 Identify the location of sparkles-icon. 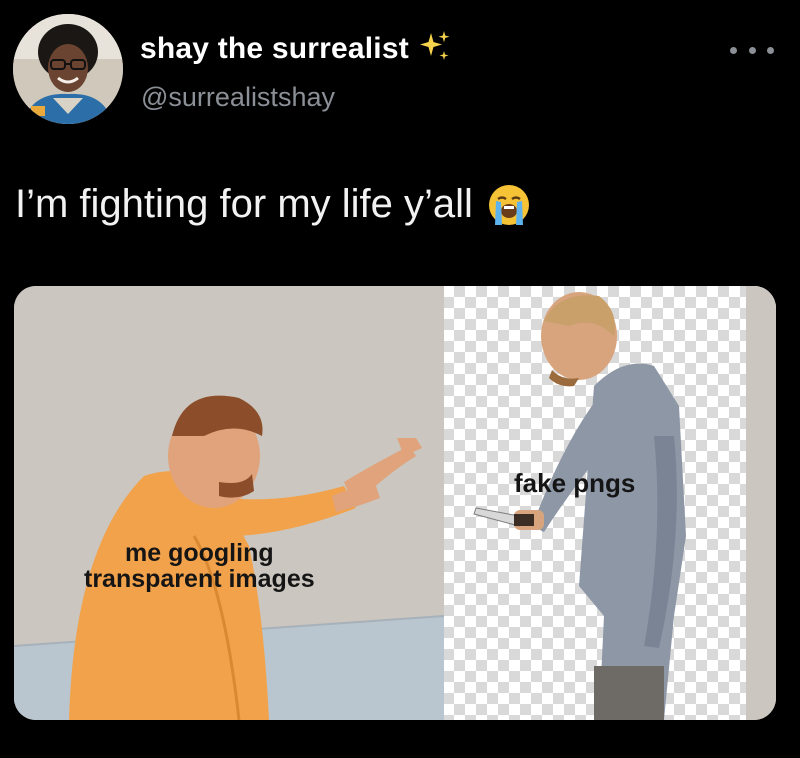
(434, 45).